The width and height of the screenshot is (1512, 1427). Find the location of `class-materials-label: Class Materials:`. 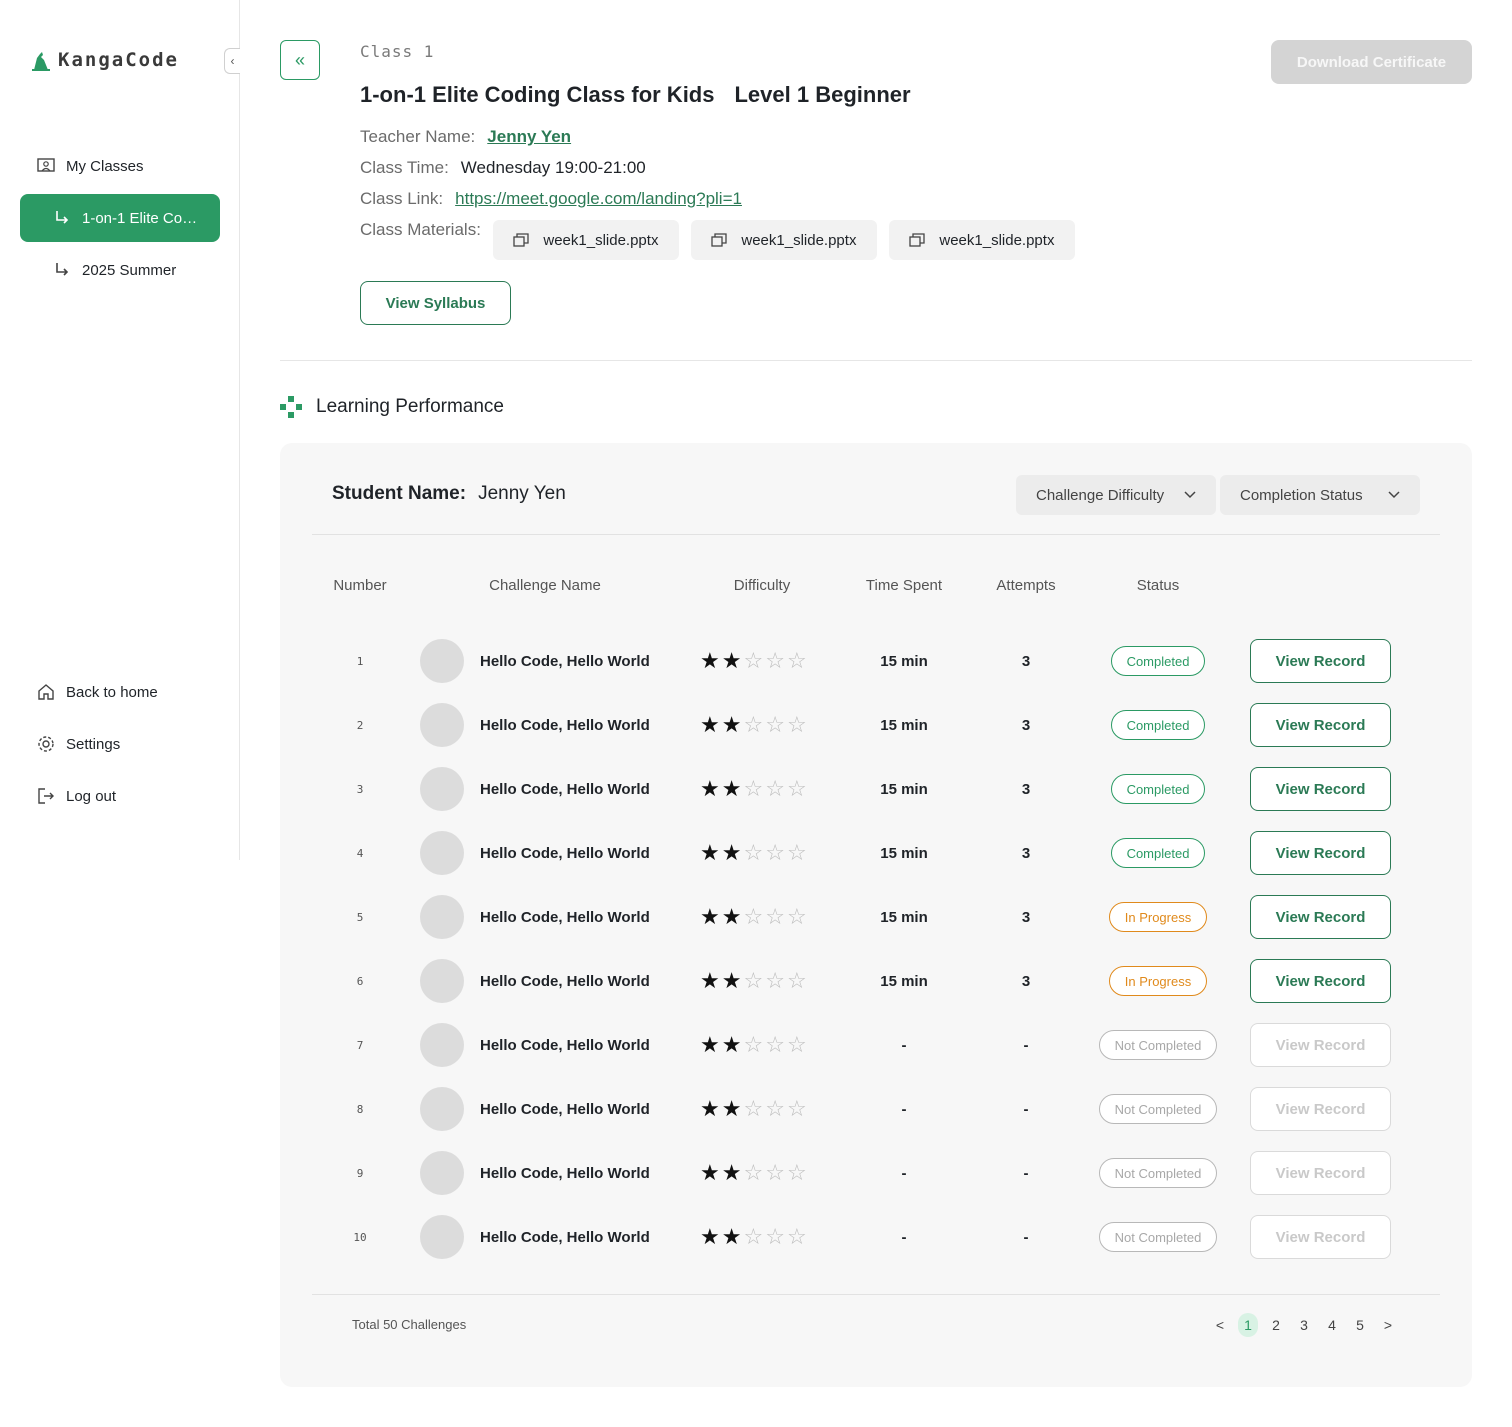

class-materials-label: Class Materials: is located at coordinates (420, 229).